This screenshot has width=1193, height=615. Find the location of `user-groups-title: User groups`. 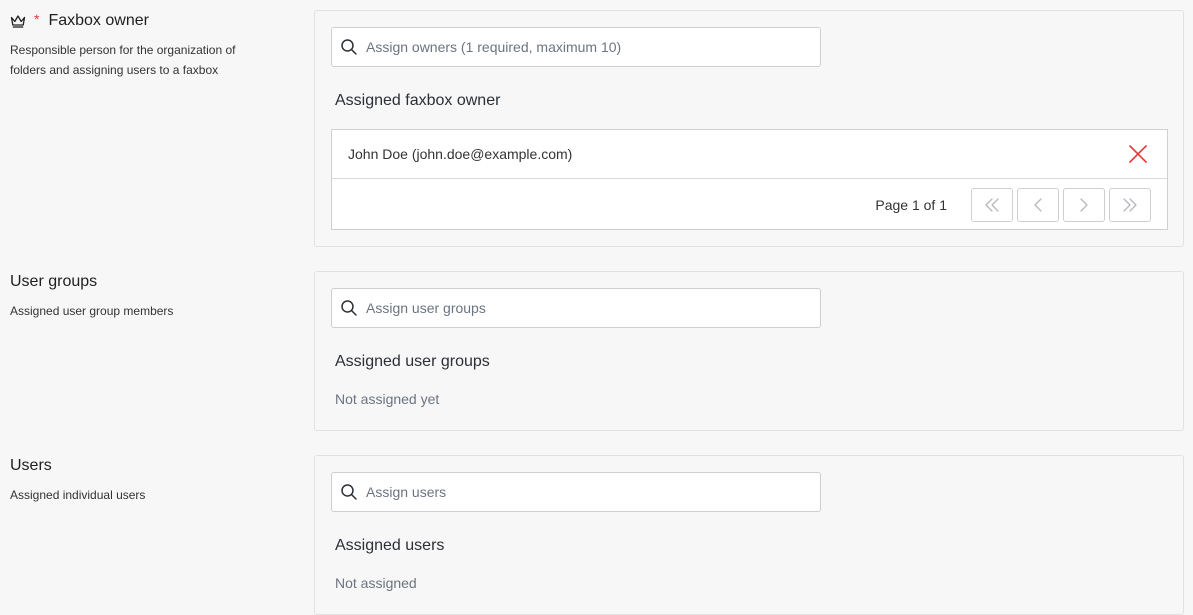

user-groups-title: User groups is located at coordinates (54, 281).